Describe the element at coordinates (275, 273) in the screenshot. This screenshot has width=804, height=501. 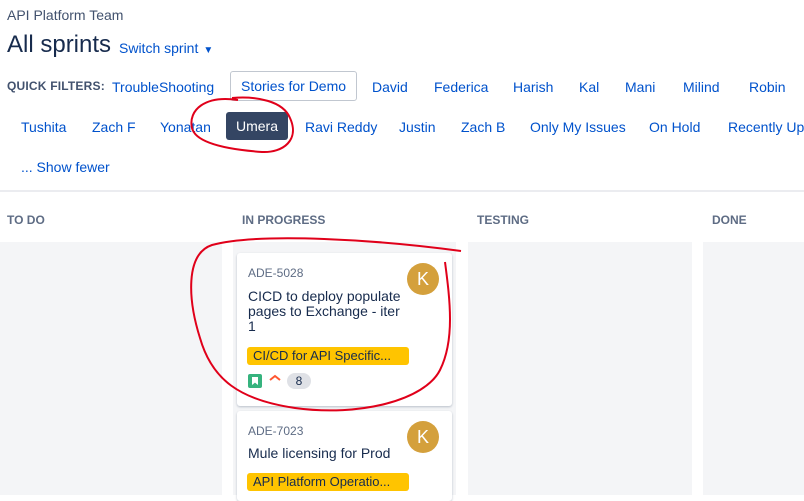
I see `issue-key: ADE-5028` at that location.